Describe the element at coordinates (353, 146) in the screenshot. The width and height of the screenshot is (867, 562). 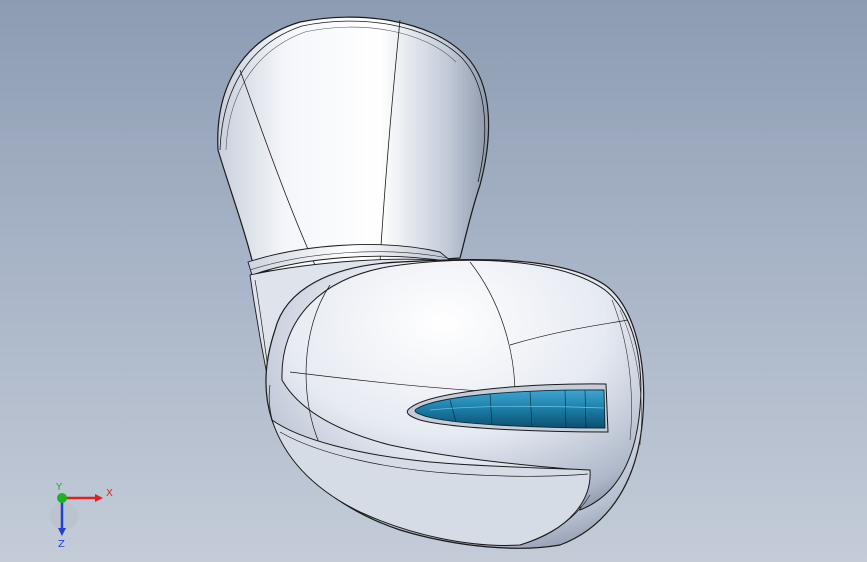
I see `upper-cup` at that location.